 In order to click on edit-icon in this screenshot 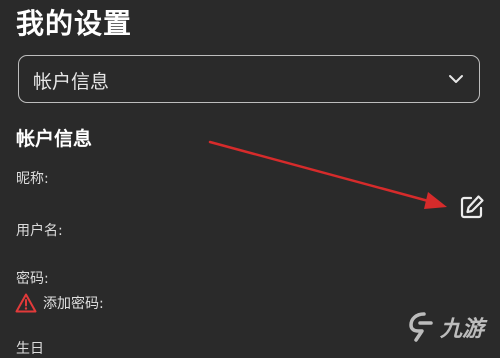, I will do `click(472, 207)`.